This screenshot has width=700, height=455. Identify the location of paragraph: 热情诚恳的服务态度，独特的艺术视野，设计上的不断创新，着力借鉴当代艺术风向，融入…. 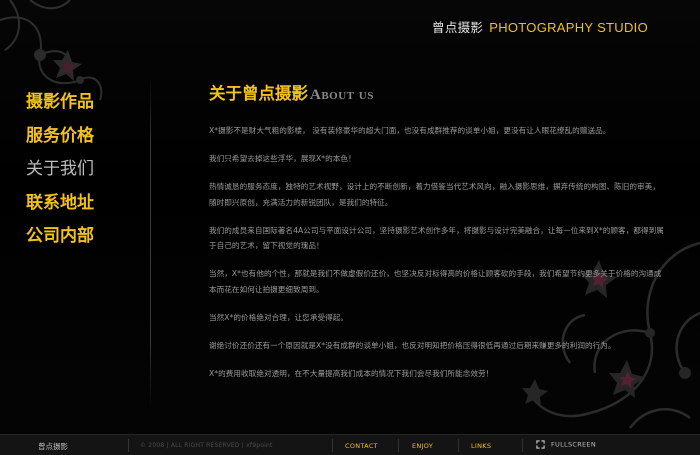
(434, 194).